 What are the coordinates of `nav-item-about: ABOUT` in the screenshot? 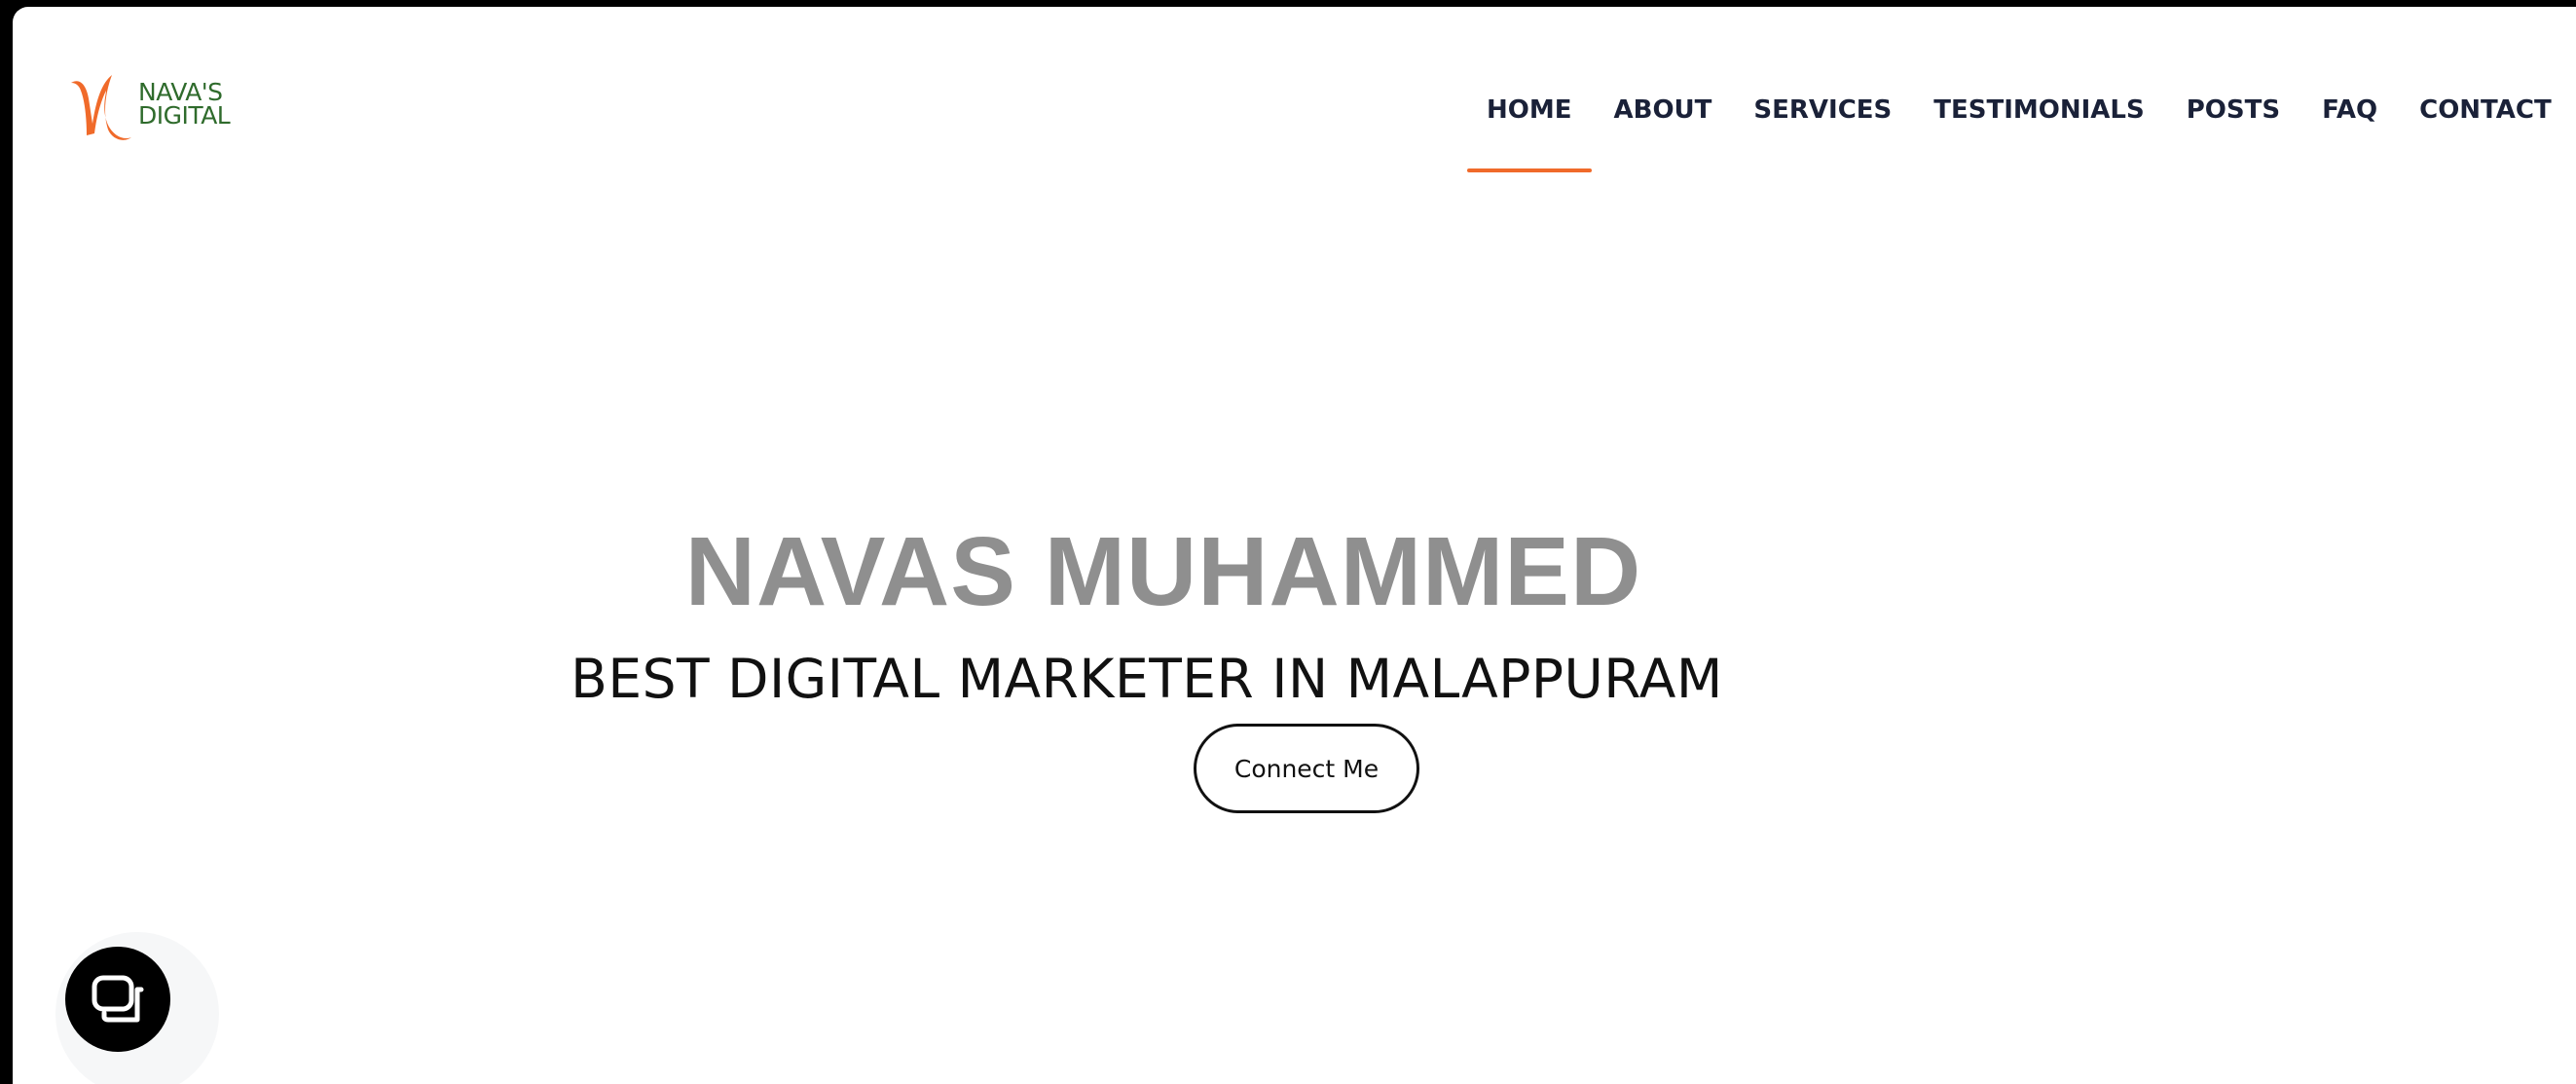 It's located at (1663, 110).